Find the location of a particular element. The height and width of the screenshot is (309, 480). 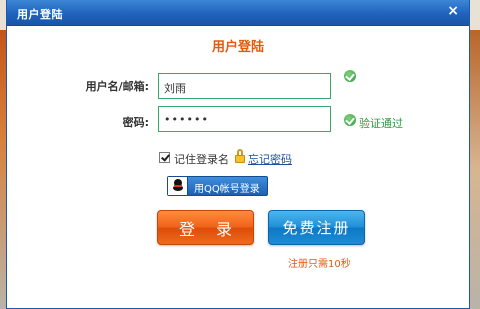

qq-login-button: 用QQ帐号登录 is located at coordinates (217, 186).